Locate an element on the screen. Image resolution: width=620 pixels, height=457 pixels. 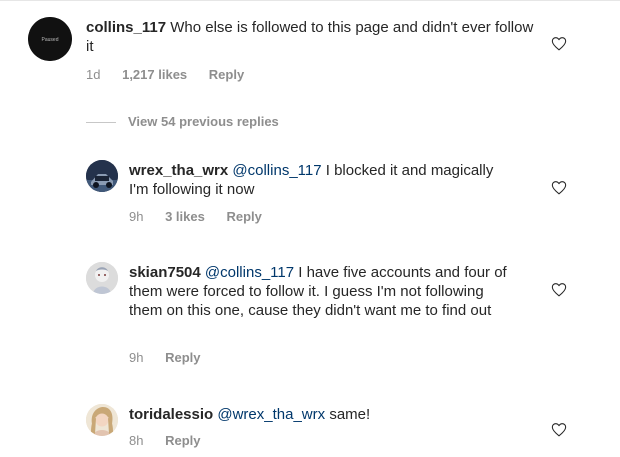
comment-meta: 1d 1,217 likes Reply is located at coordinates (174, 75).